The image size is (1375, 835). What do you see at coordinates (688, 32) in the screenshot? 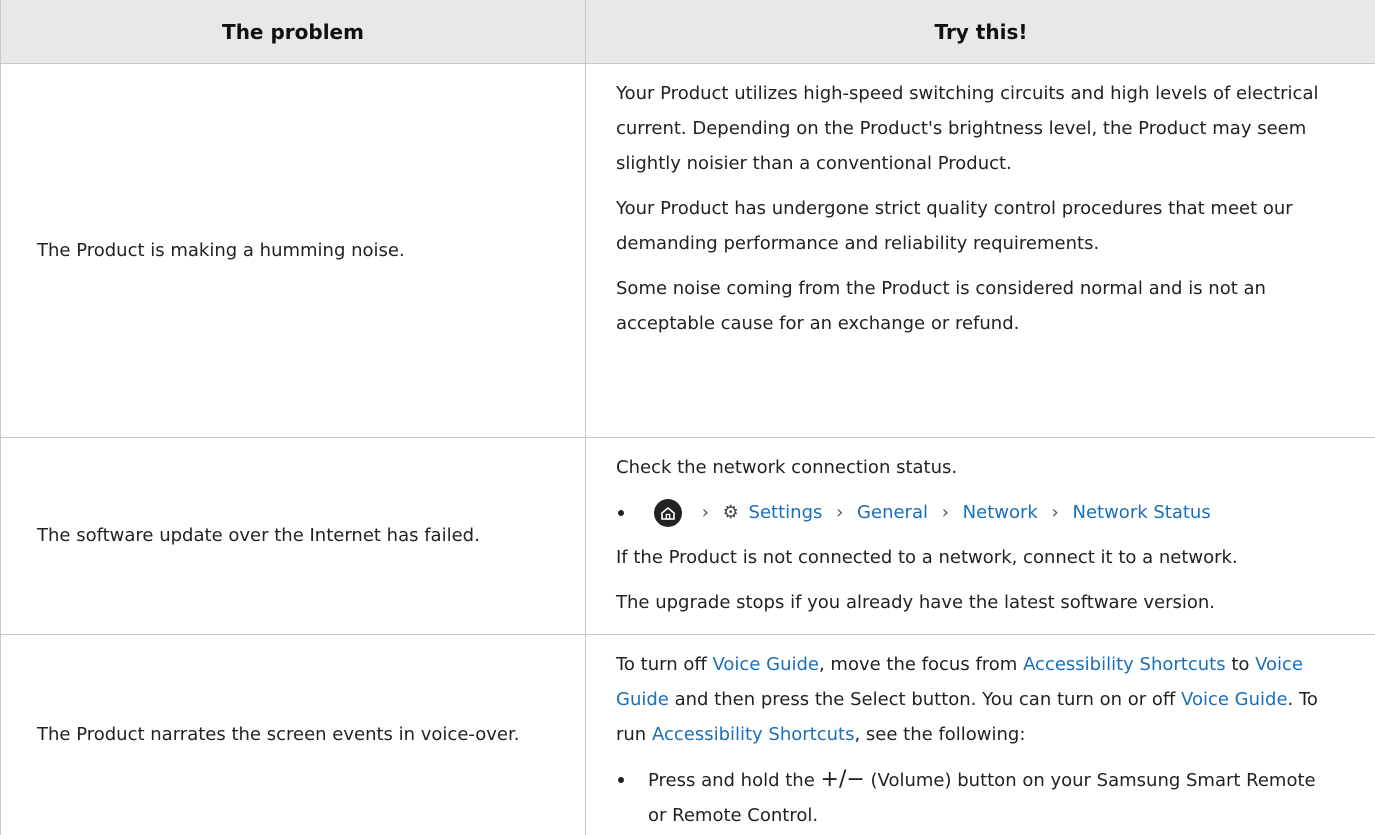
I see `table-header: The problem Try this!` at bounding box center [688, 32].